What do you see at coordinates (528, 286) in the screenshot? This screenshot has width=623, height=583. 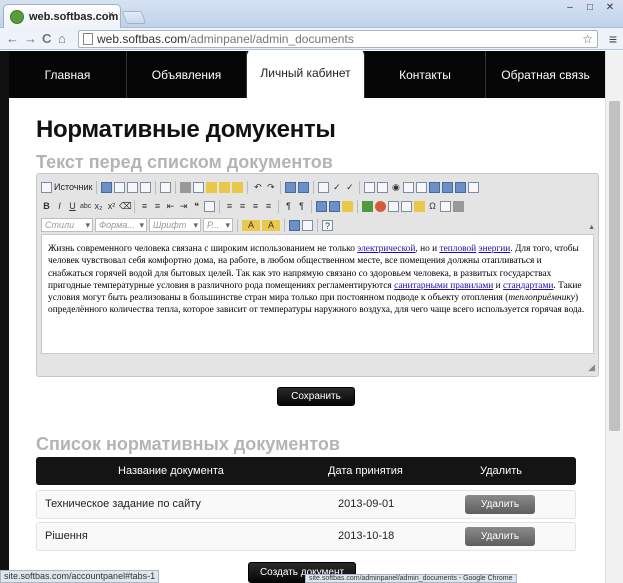 I see `link-standards: стандартами` at bounding box center [528, 286].